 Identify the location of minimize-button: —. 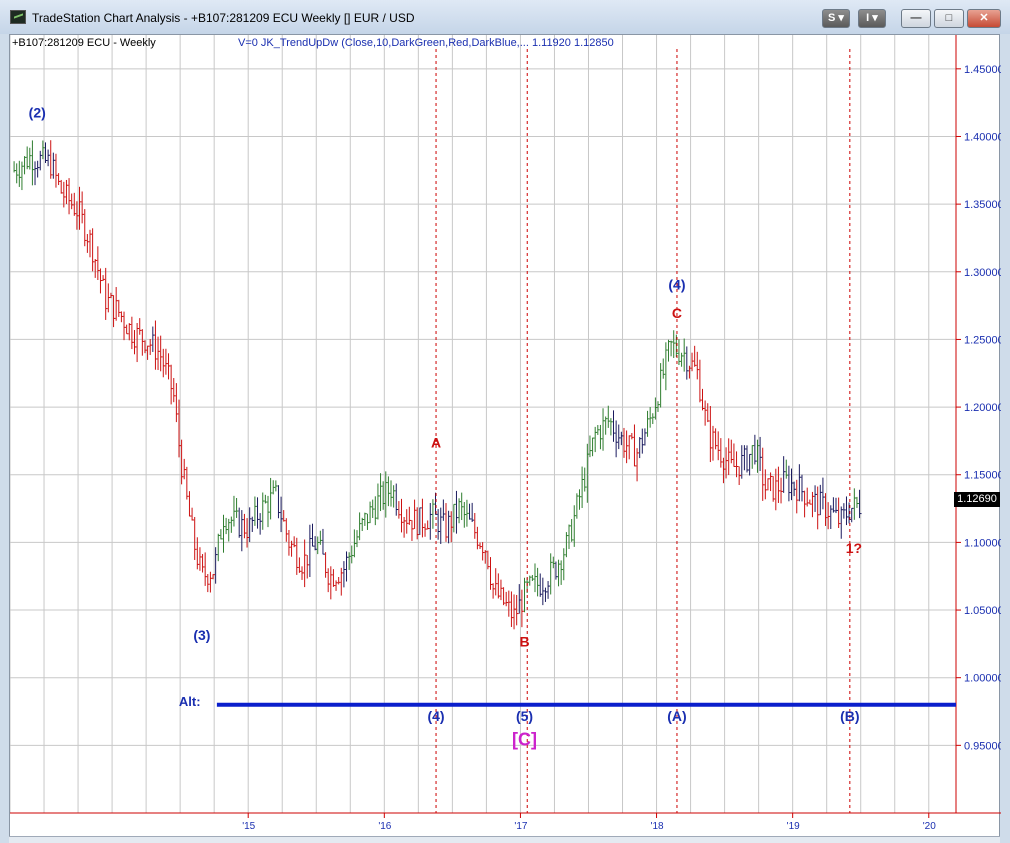
(916, 18).